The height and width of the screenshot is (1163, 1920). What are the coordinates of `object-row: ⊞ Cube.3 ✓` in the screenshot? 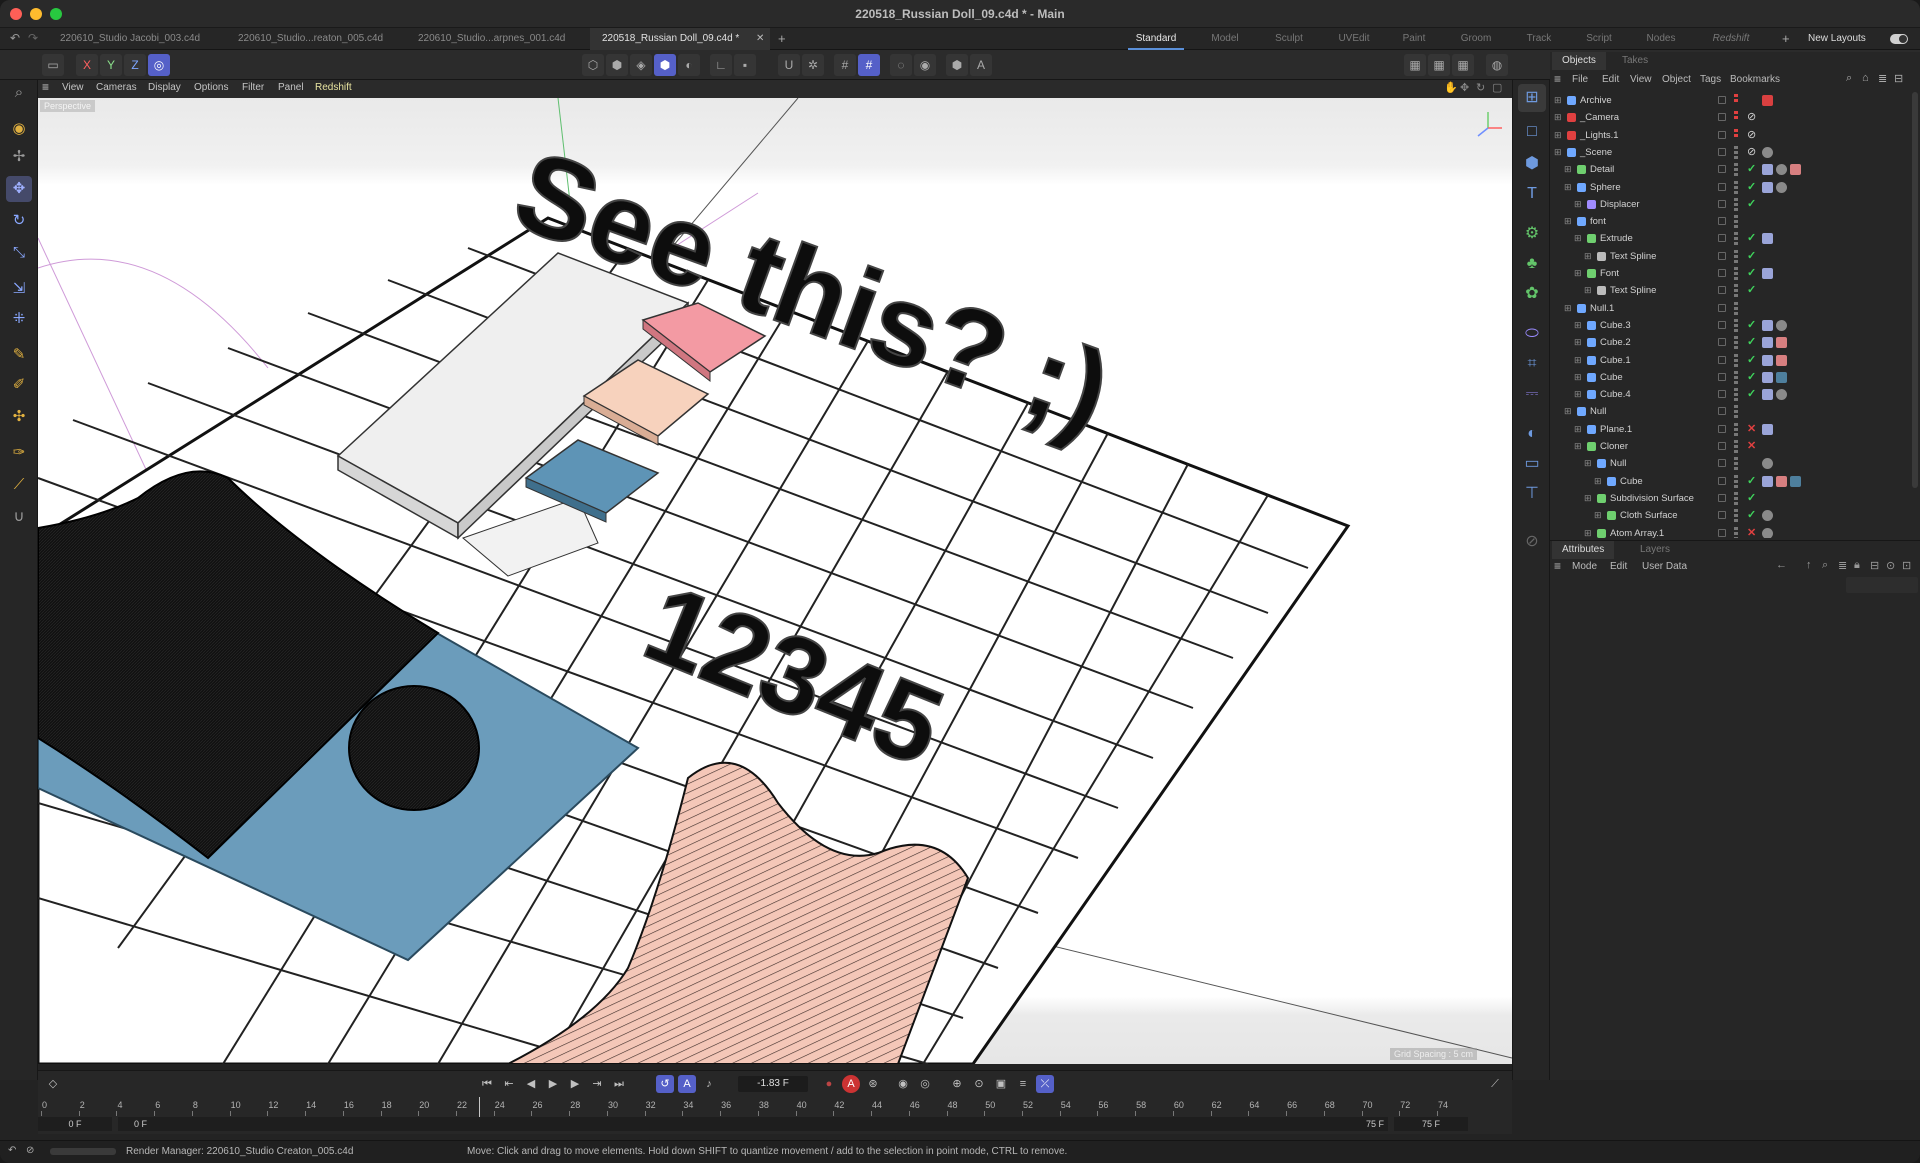 It's located at (1730, 325).